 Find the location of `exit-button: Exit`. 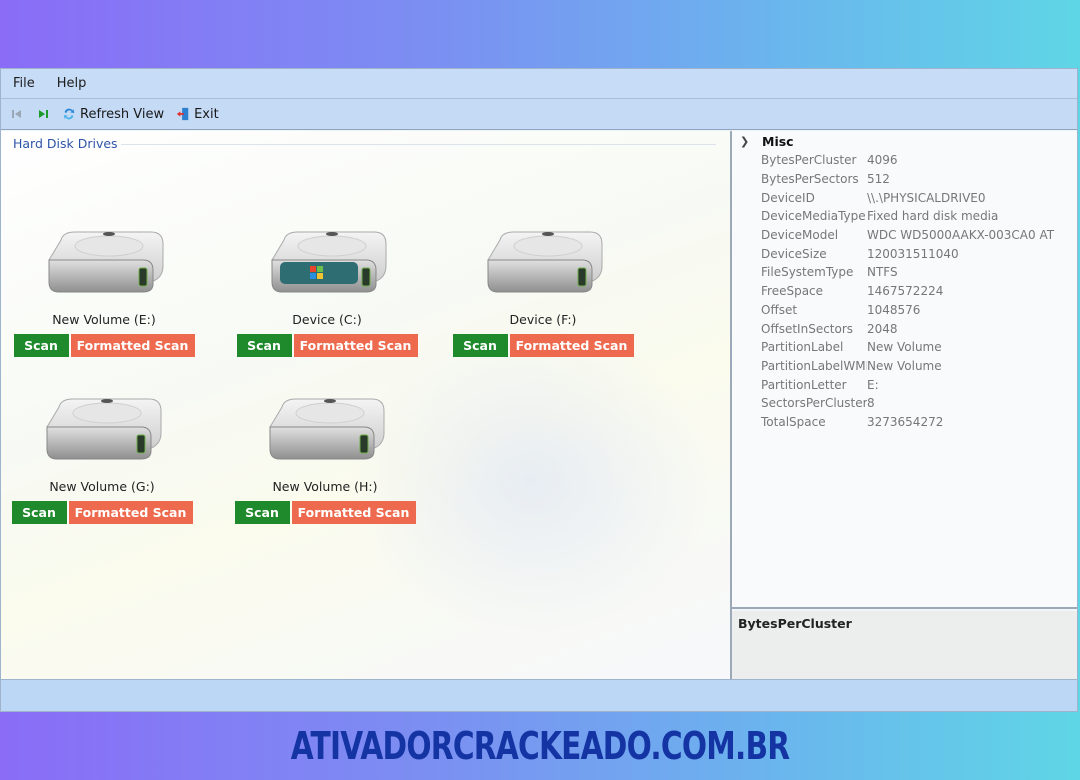

exit-button: Exit is located at coordinates (197, 114).